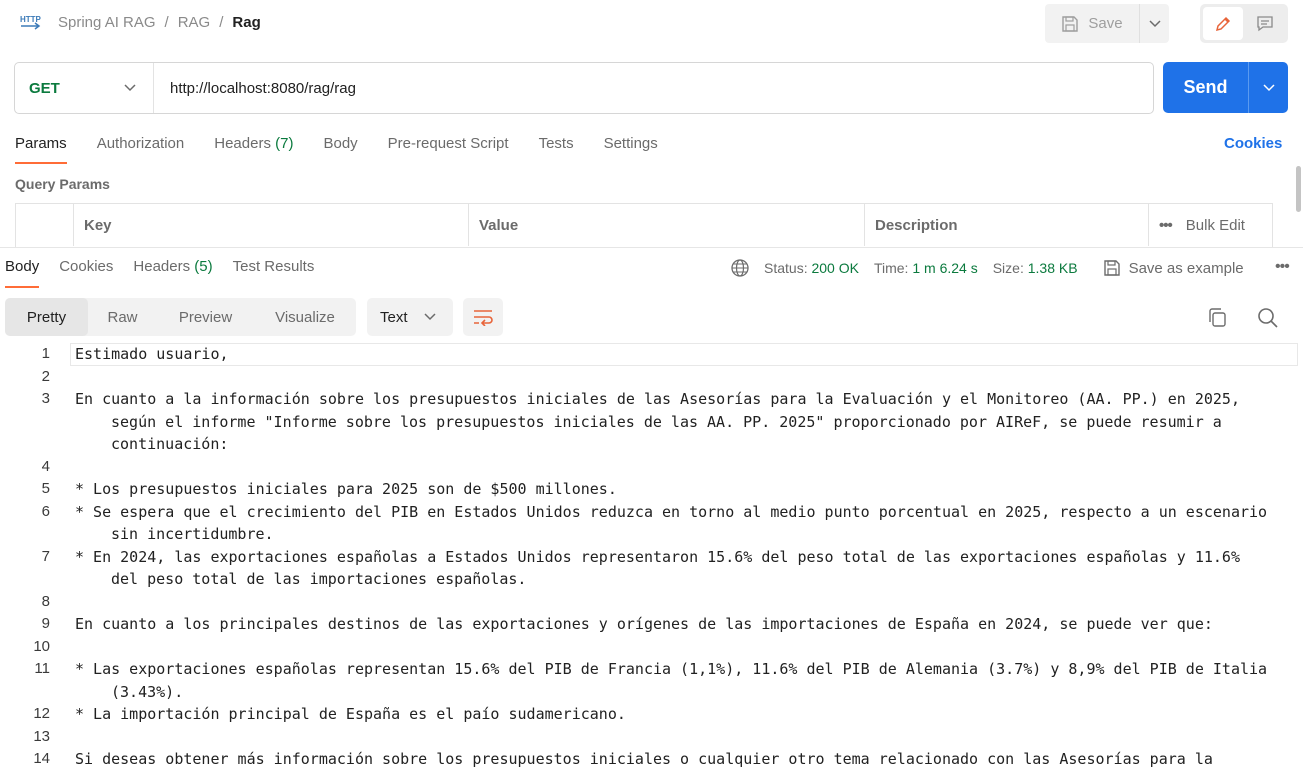  Describe the element at coordinates (41, 148) in the screenshot. I see `tab-params: Params` at that location.